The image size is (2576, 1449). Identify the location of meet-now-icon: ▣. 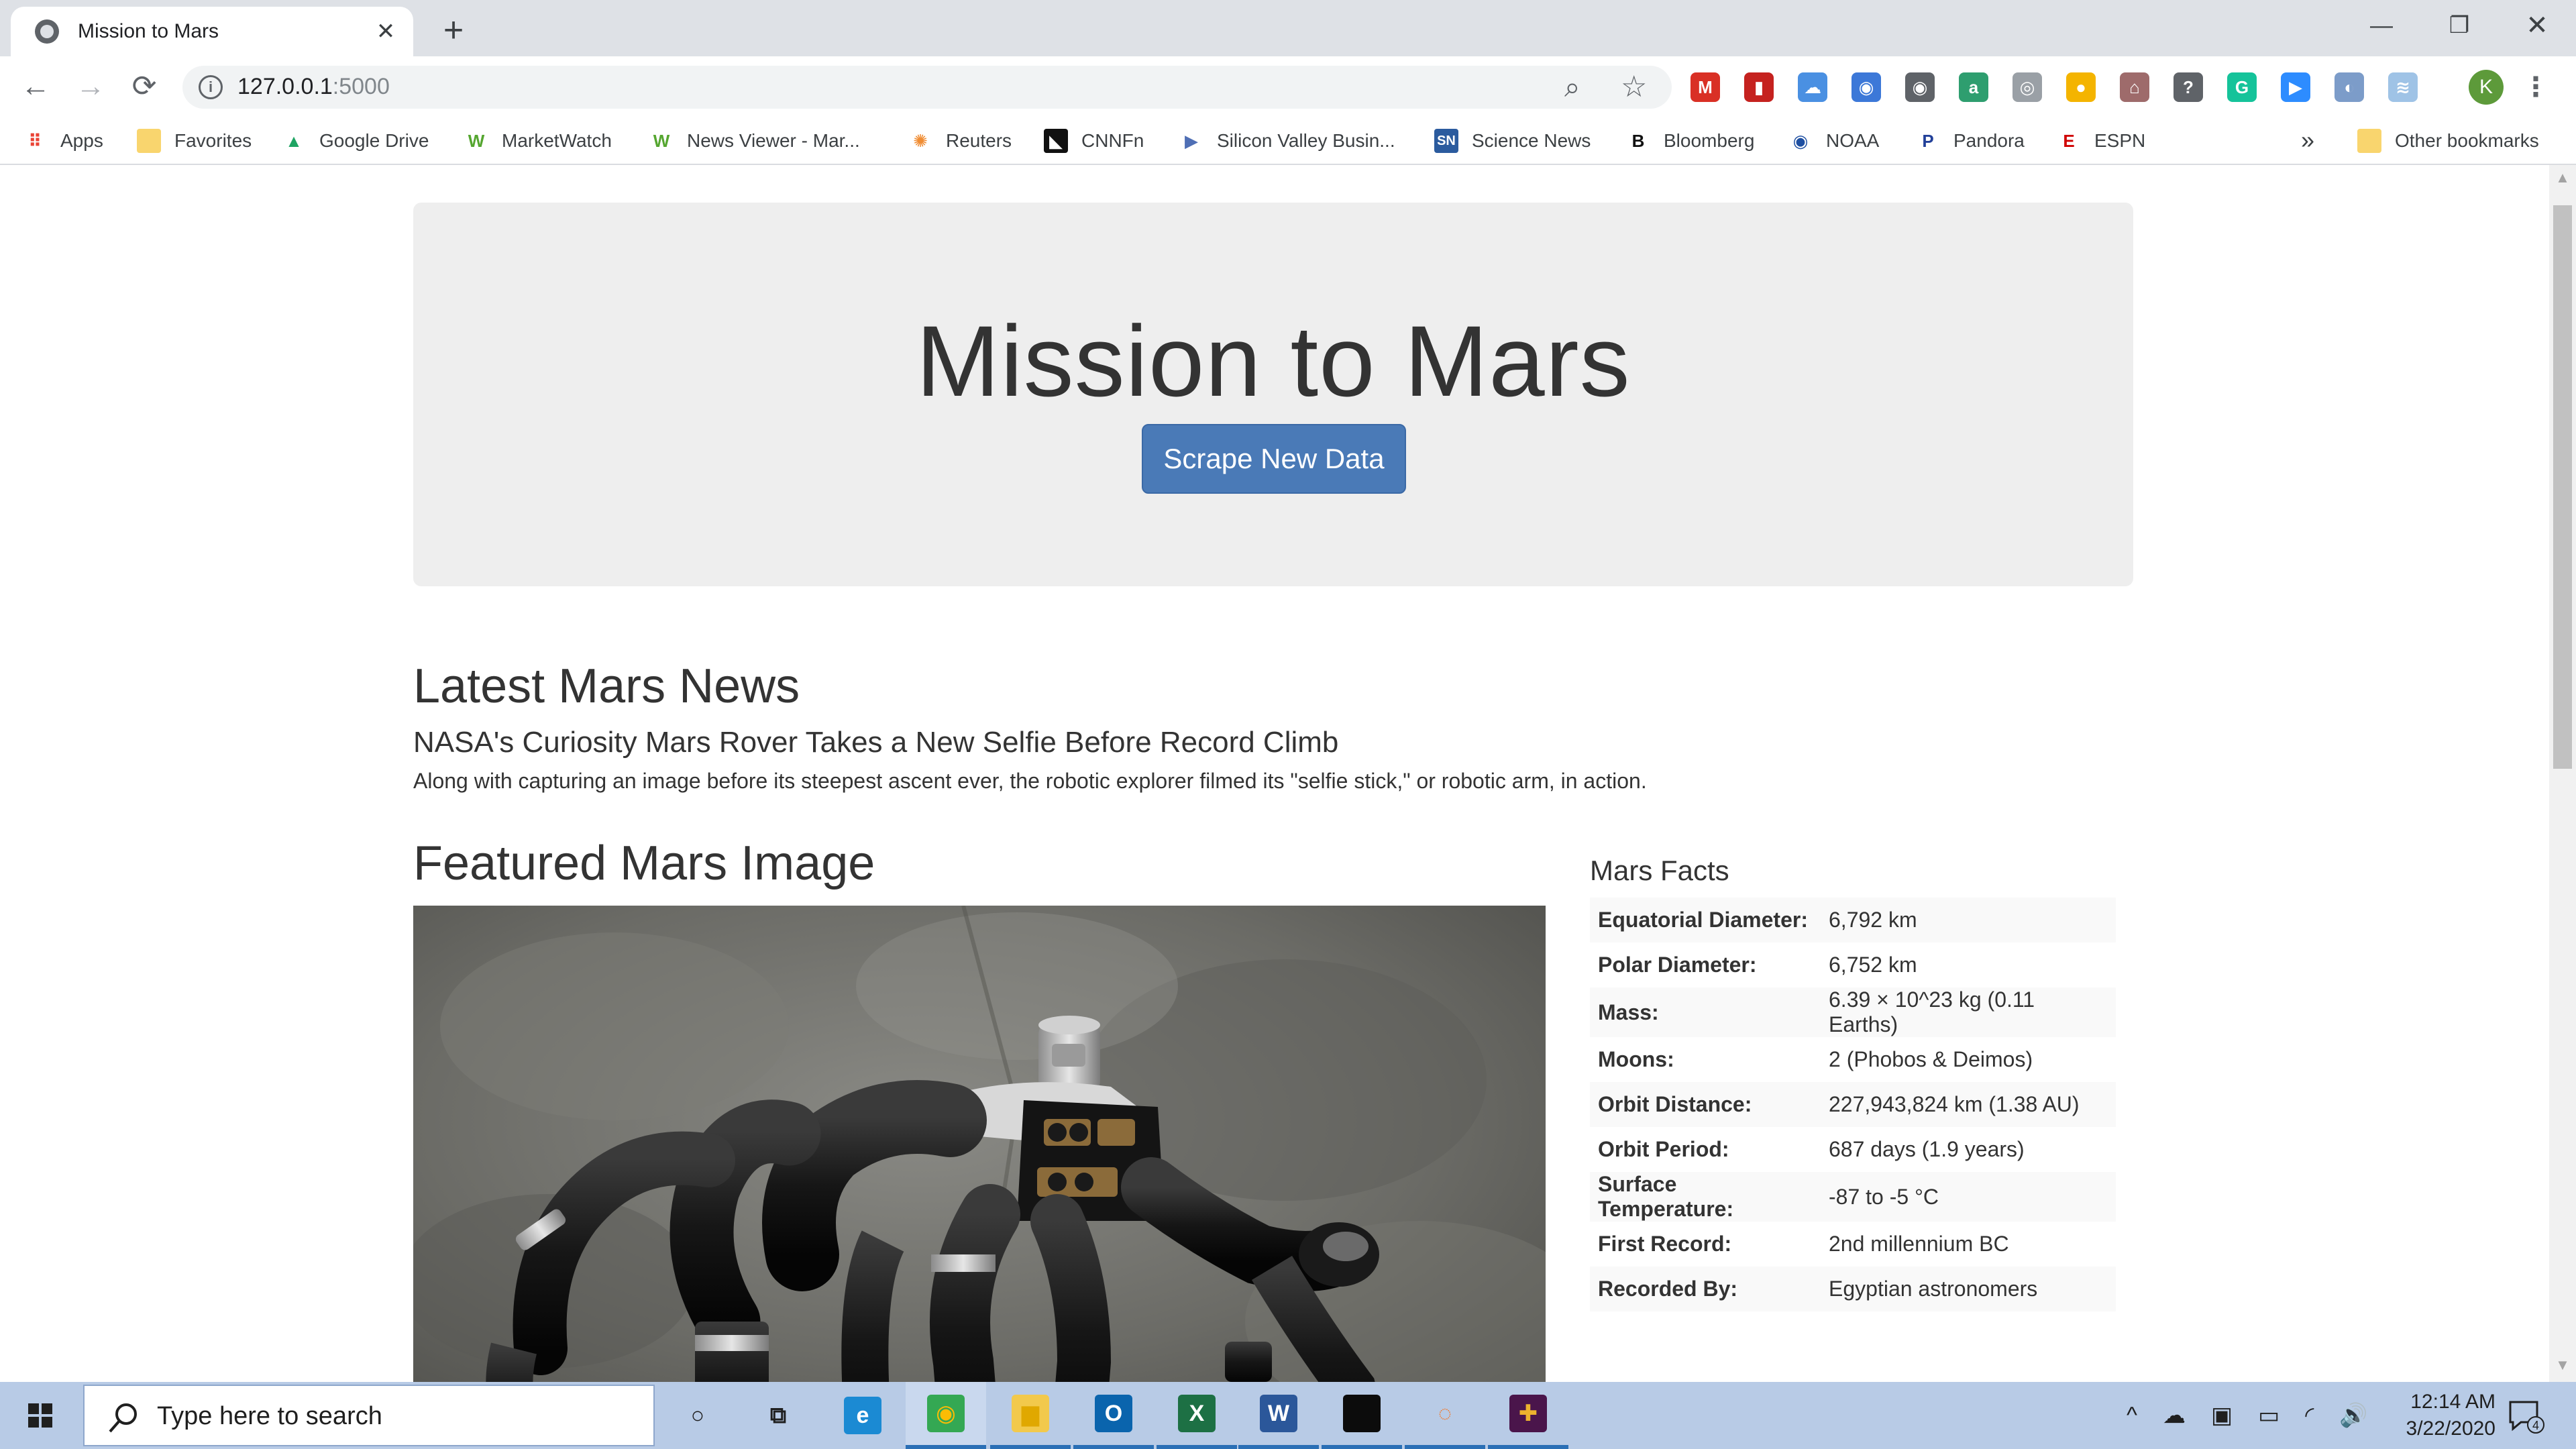
(2222, 1415).